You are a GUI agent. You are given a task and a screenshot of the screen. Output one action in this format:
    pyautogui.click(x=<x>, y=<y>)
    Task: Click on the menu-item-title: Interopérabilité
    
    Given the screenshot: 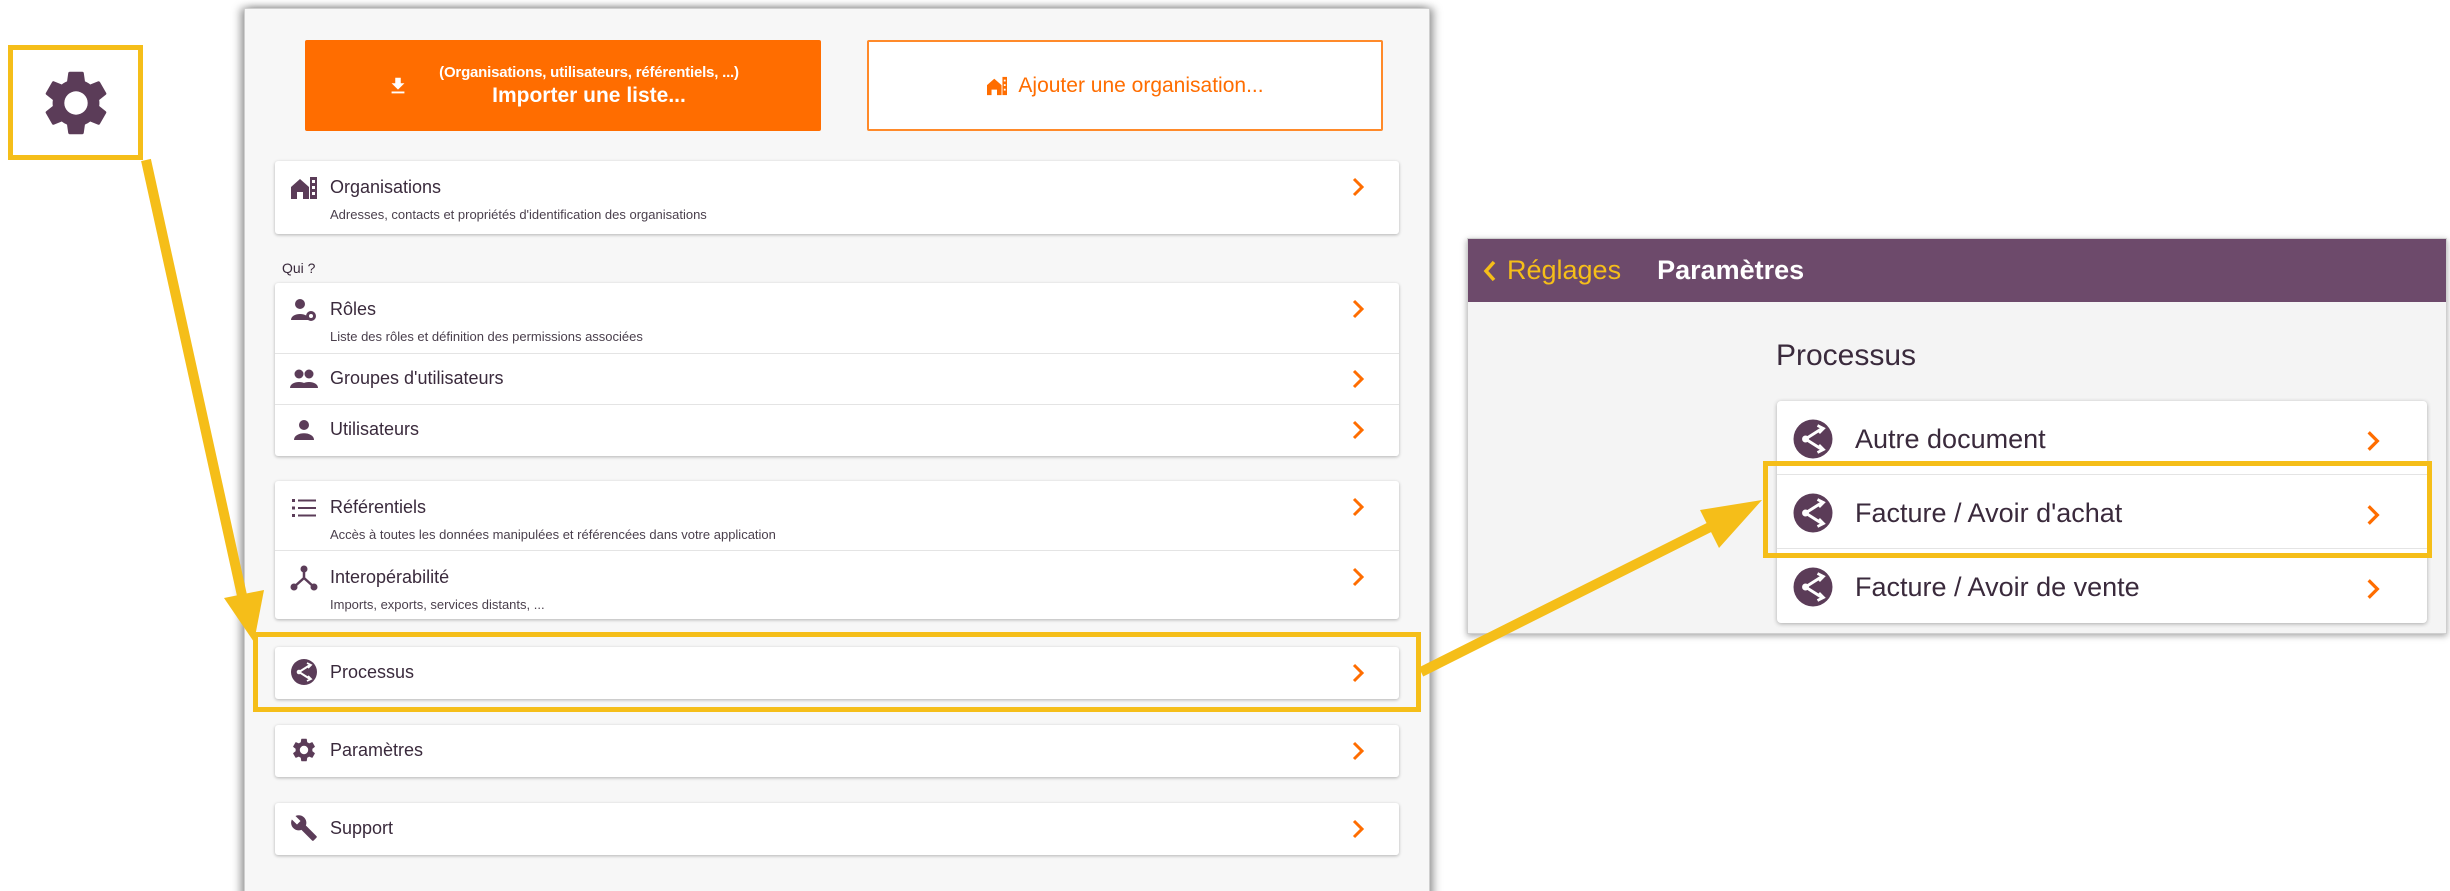 What is the action you would take?
    pyautogui.click(x=390, y=577)
    